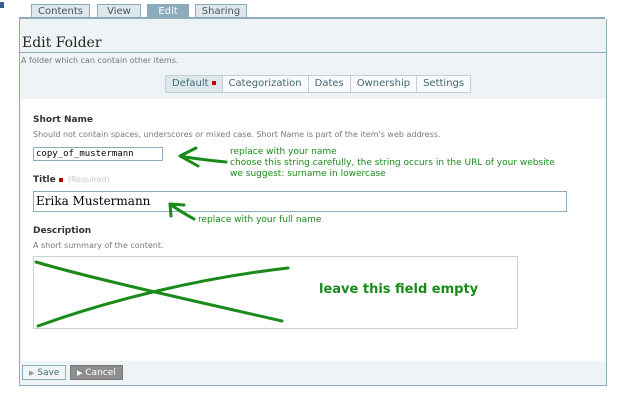 This screenshot has height=396, width=617. What do you see at coordinates (44, 180) in the screenshot?
I see `title-label-text: Title` at bounding box center [44, 180].